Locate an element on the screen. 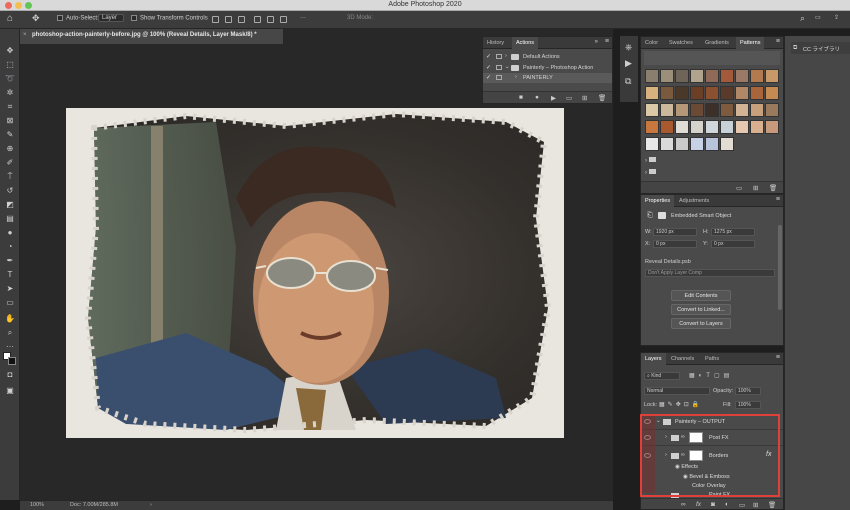  rectangle-icon: ▭ is located at coordinates (10, 303).